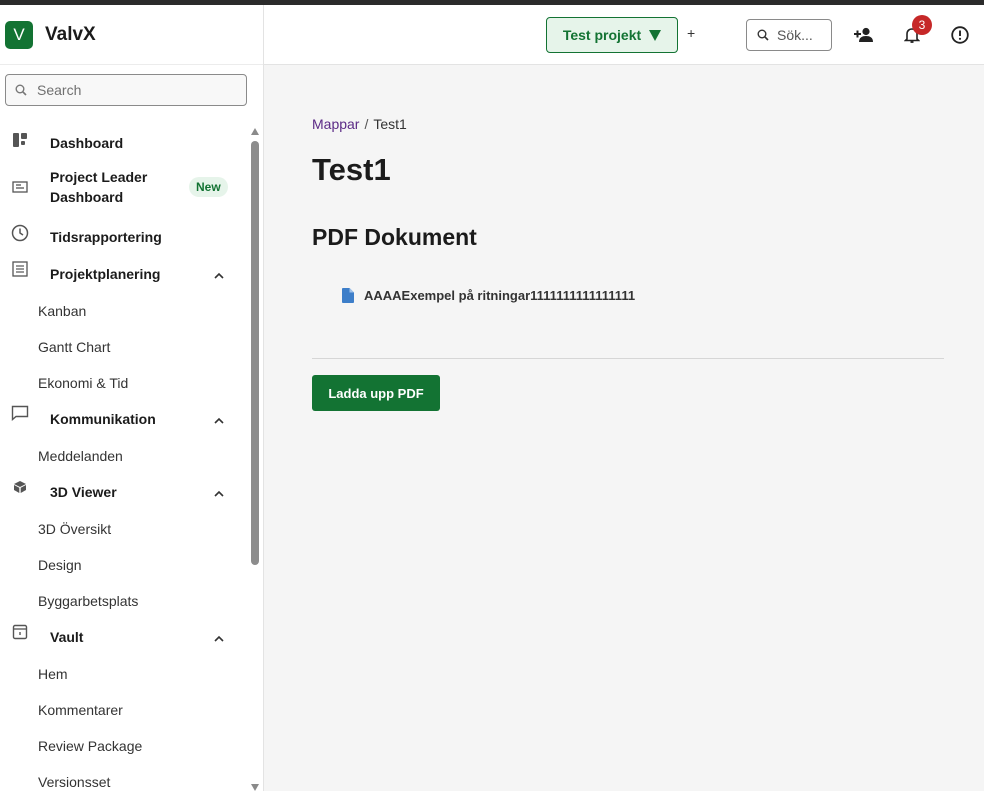 The image size is (984, 791). I want to click on scrollbar-thumb, so click(255, 353).